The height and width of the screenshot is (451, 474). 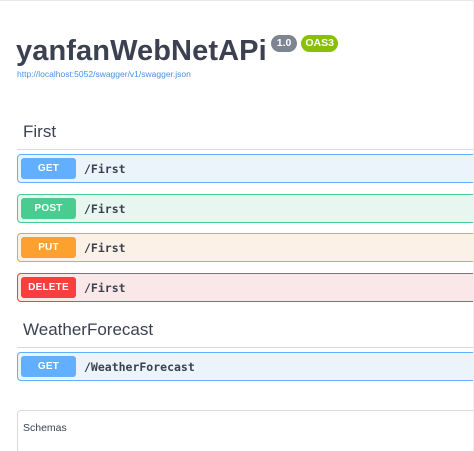 I want to click on tag-section-first: First, so click(x=39, y=132).